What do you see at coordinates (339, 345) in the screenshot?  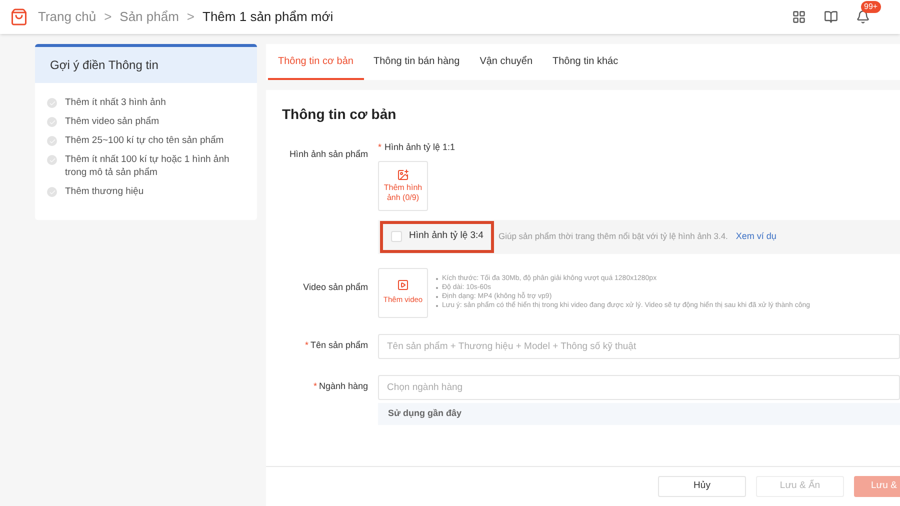 I see `field-label: Tên sản phẩm` at bounding box center [339, 345].